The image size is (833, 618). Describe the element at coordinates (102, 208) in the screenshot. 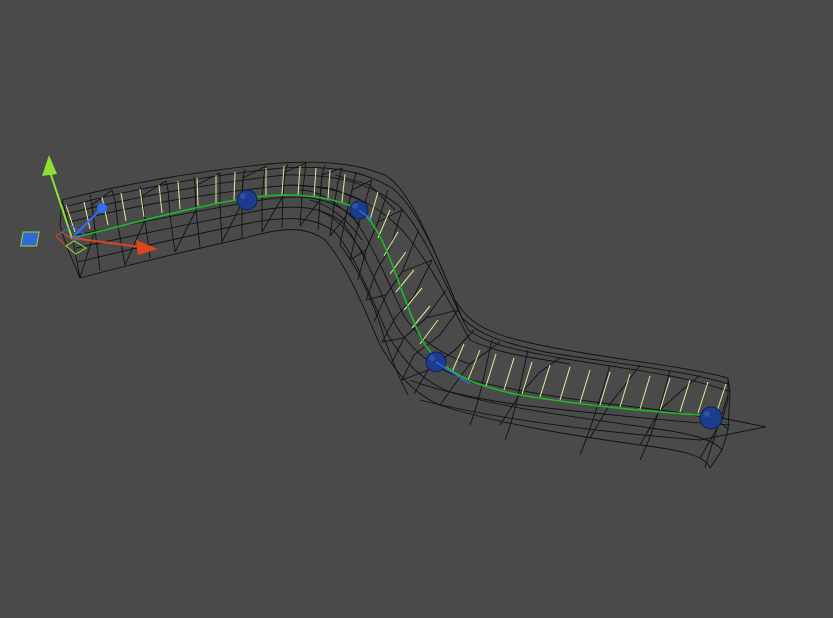

I see `gizmo-z-handle` at that location.